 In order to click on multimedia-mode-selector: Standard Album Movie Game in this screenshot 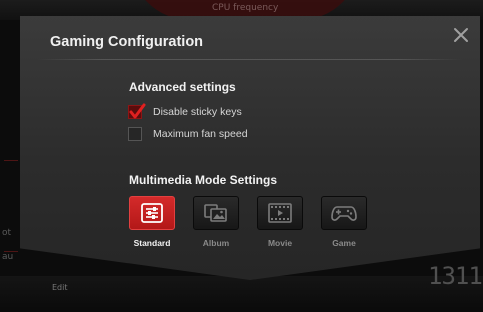, I will do `click(256, 222)`.